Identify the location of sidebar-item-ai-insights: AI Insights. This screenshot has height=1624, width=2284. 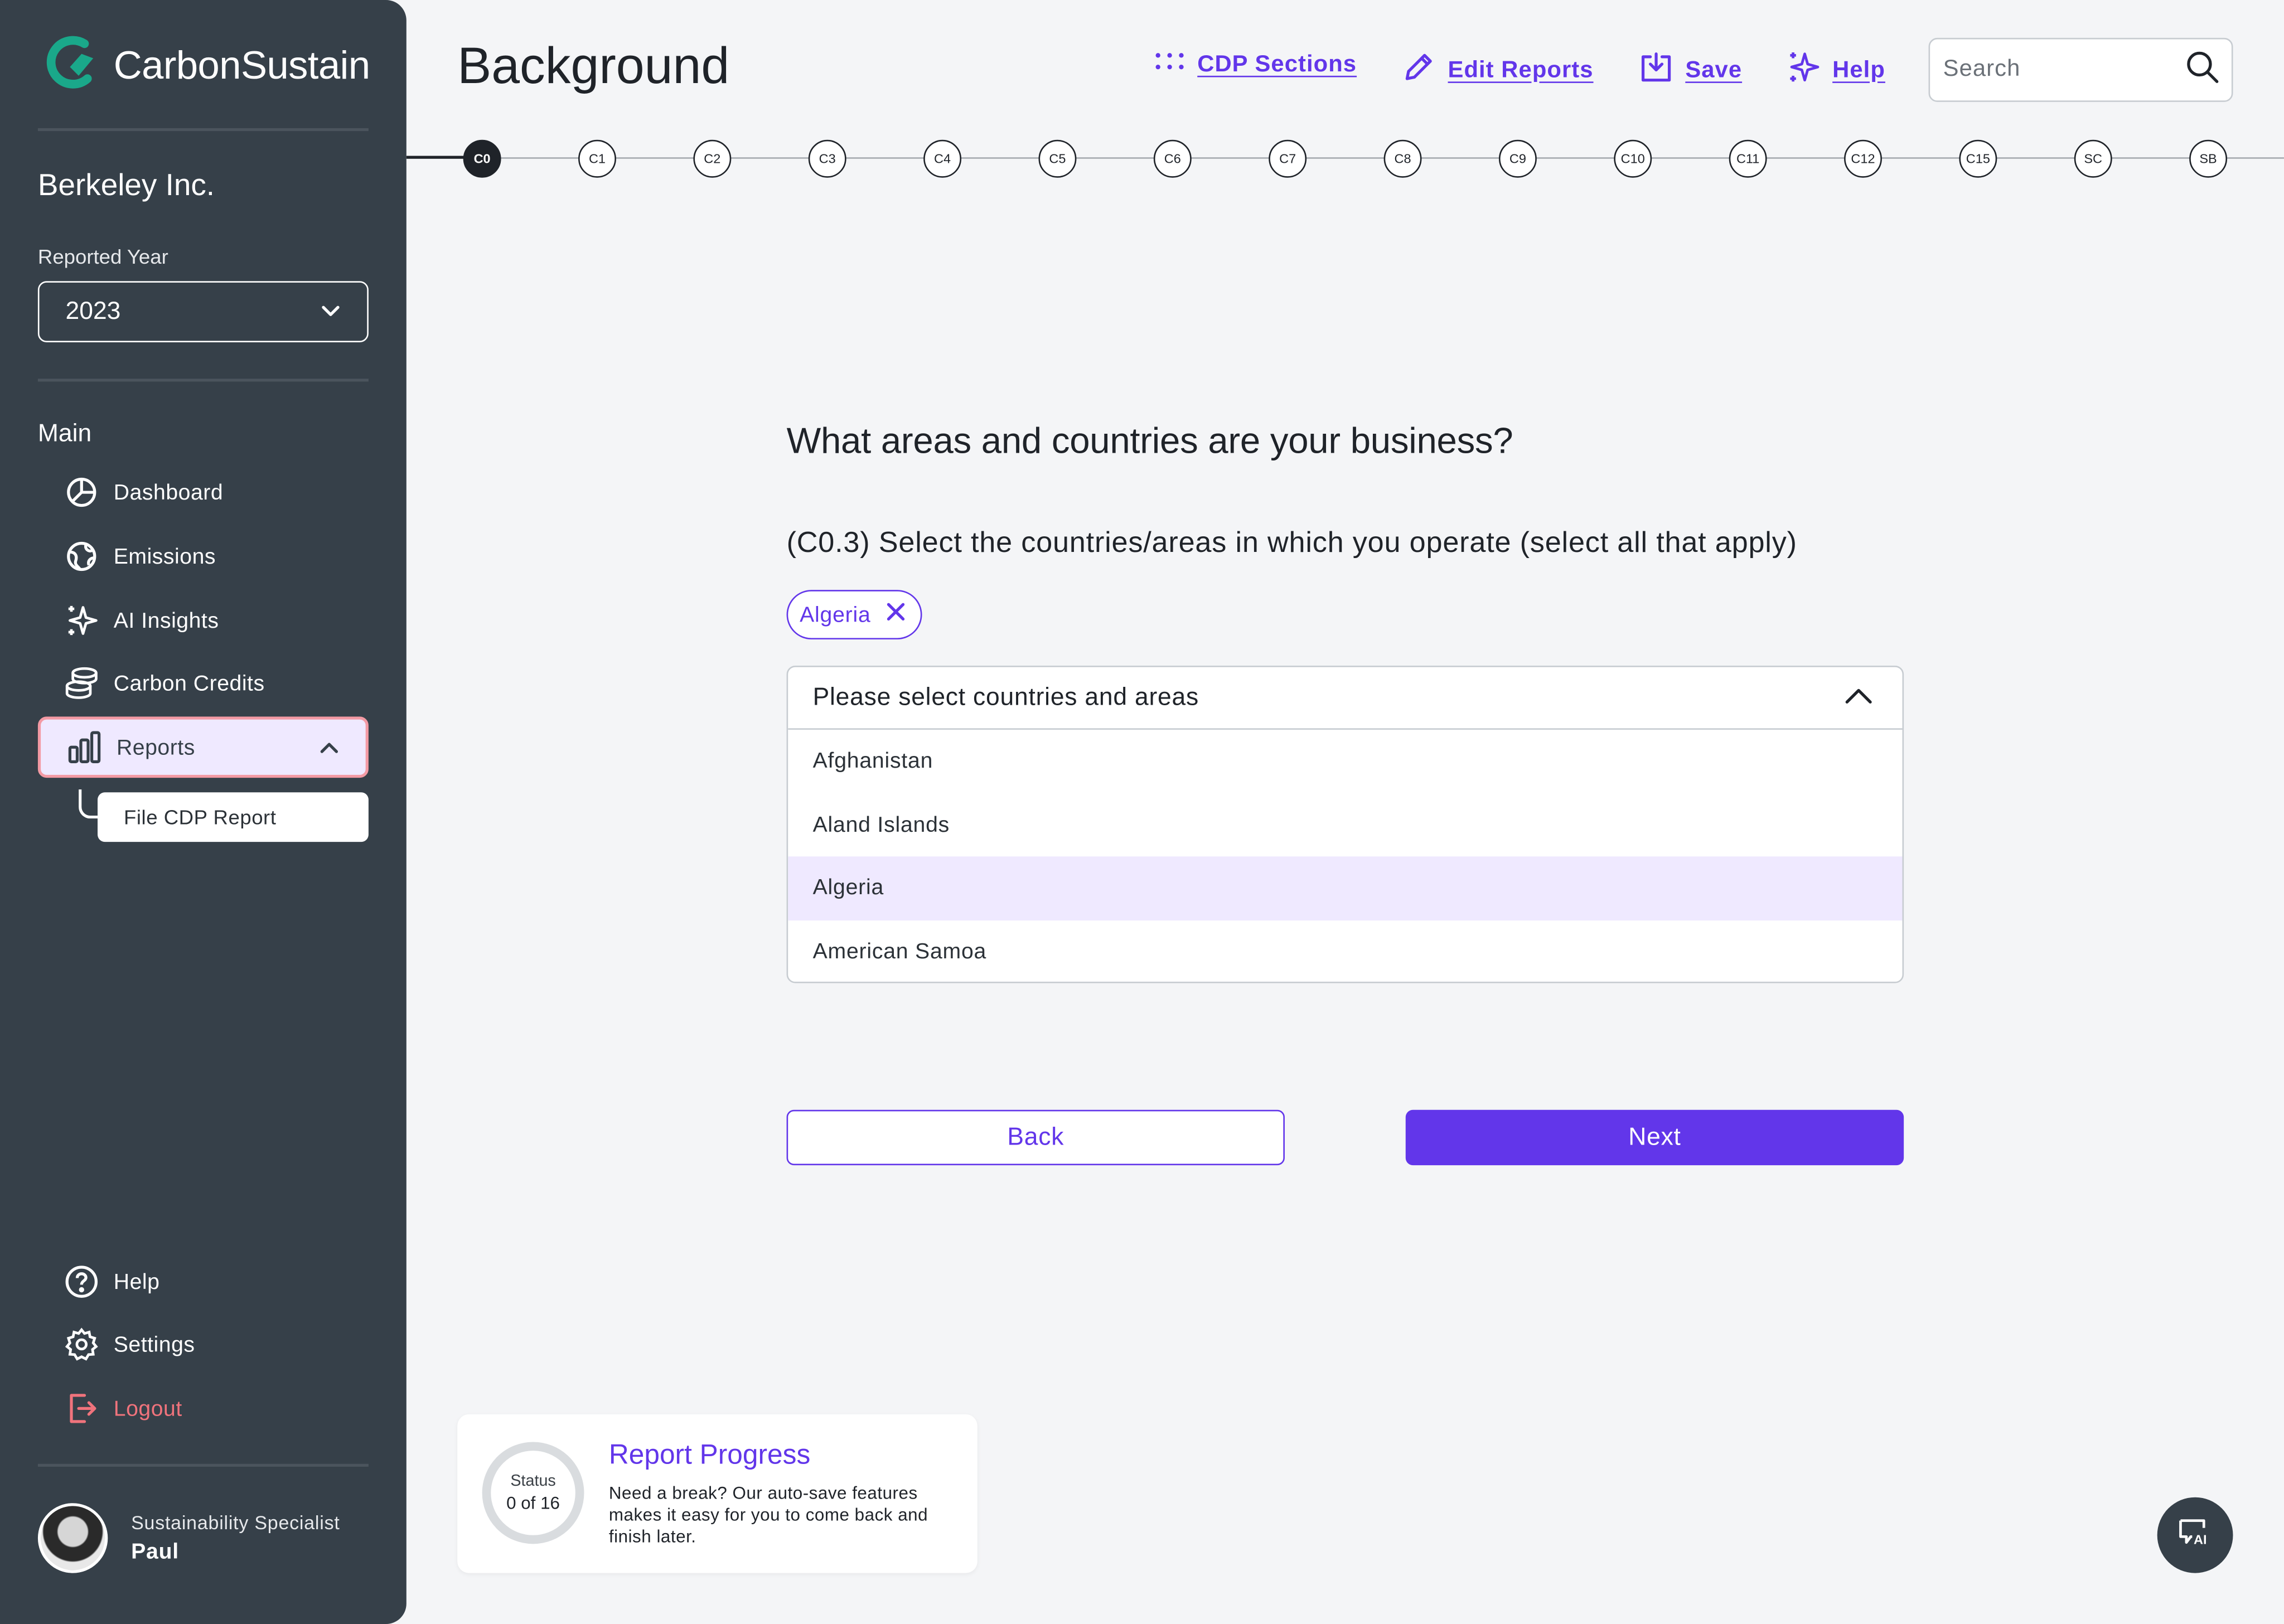
(203, 621).